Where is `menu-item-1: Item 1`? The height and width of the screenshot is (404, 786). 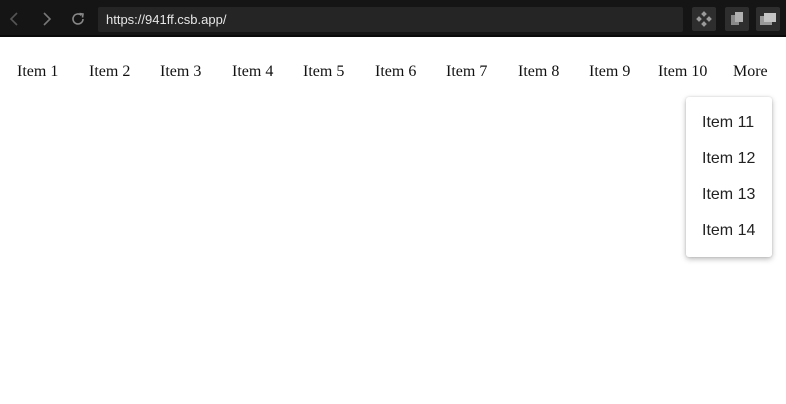
menu-item-1: Item 1 is located at coordinates (37, 72).